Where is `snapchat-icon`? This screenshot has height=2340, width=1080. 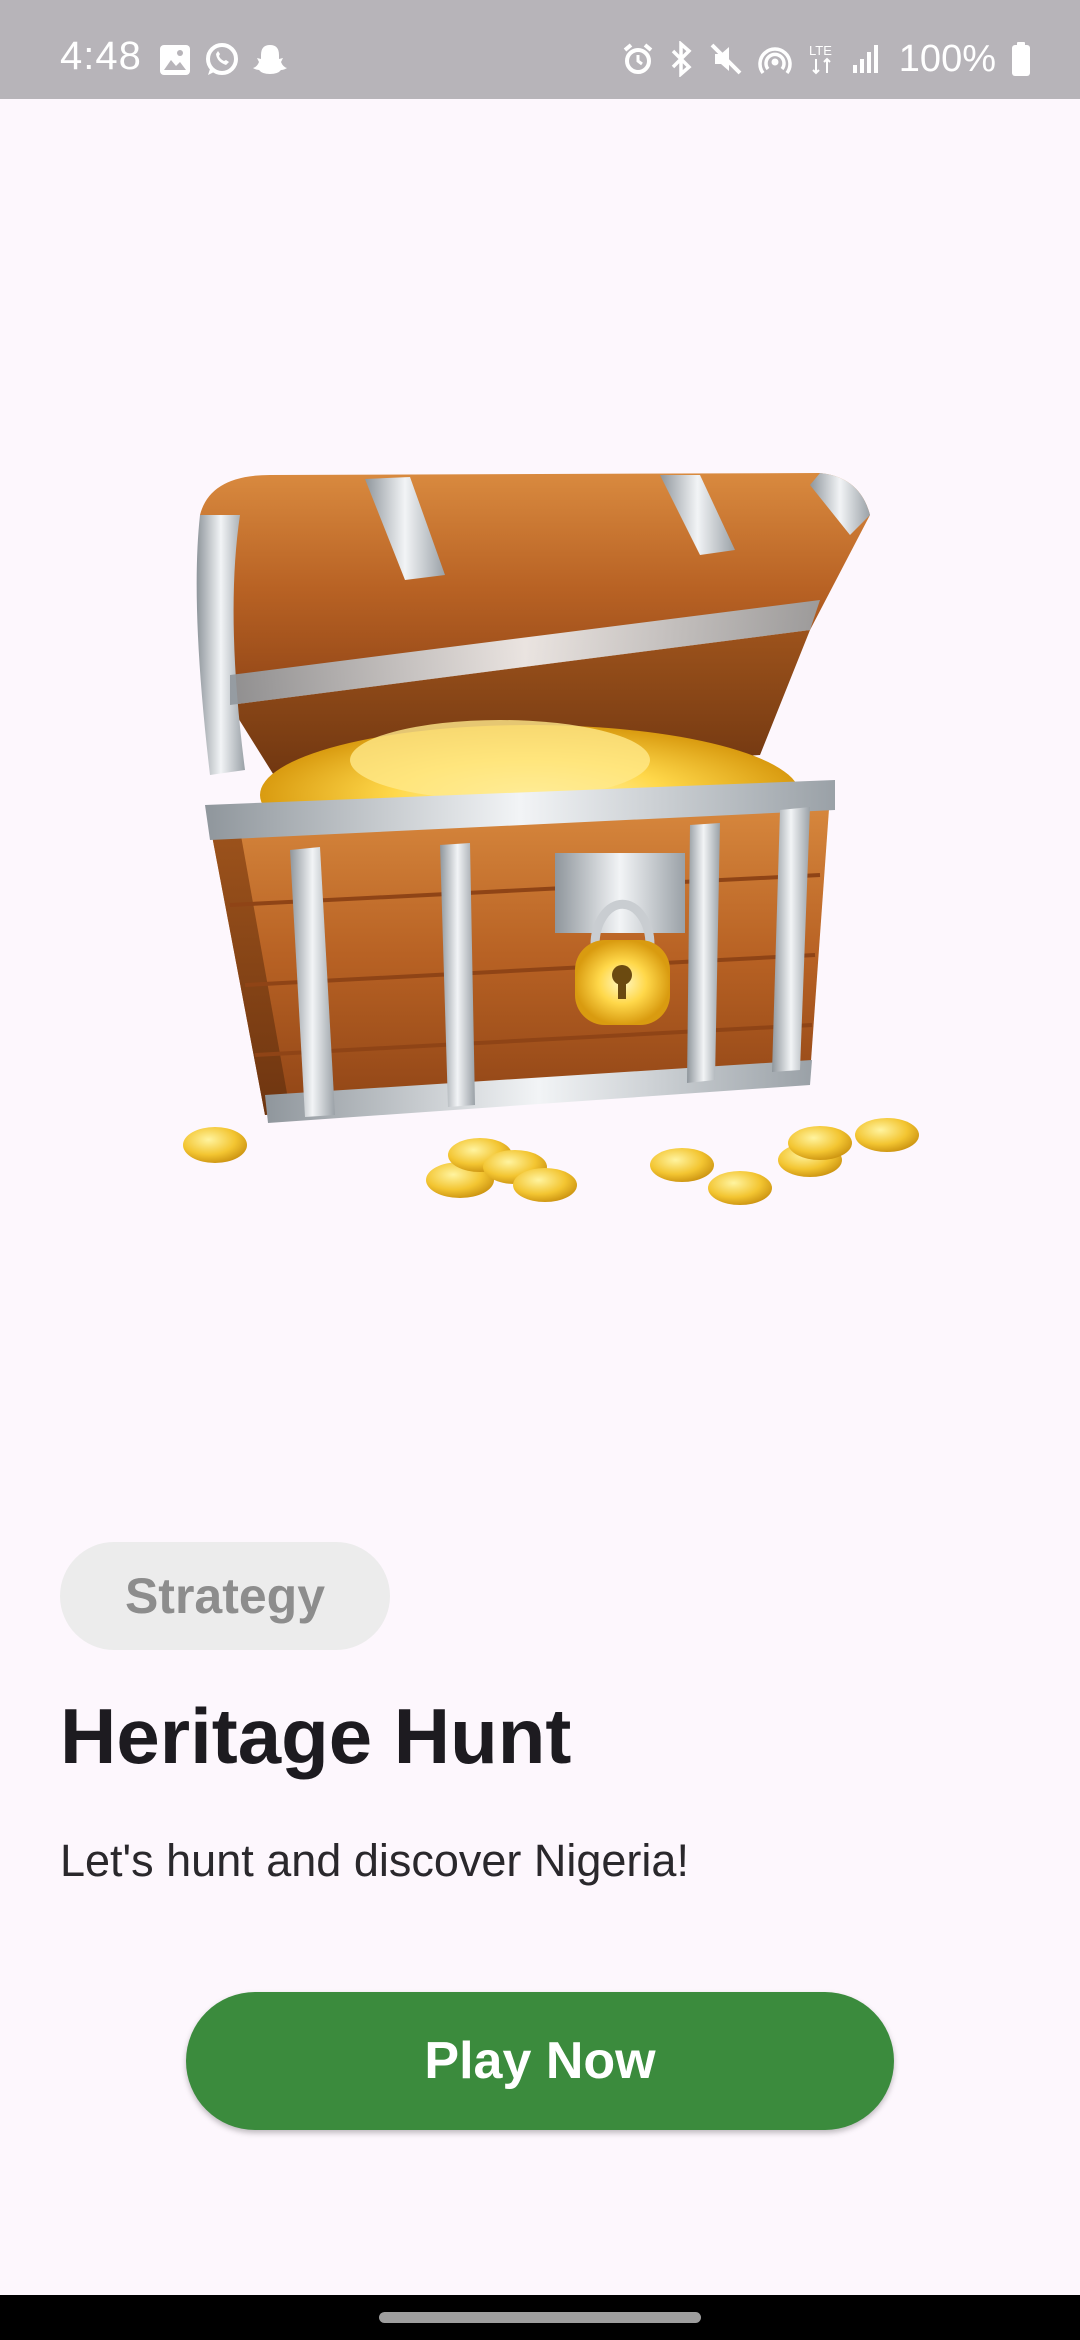
snapchat-icon is located at coordinates (270, 60).